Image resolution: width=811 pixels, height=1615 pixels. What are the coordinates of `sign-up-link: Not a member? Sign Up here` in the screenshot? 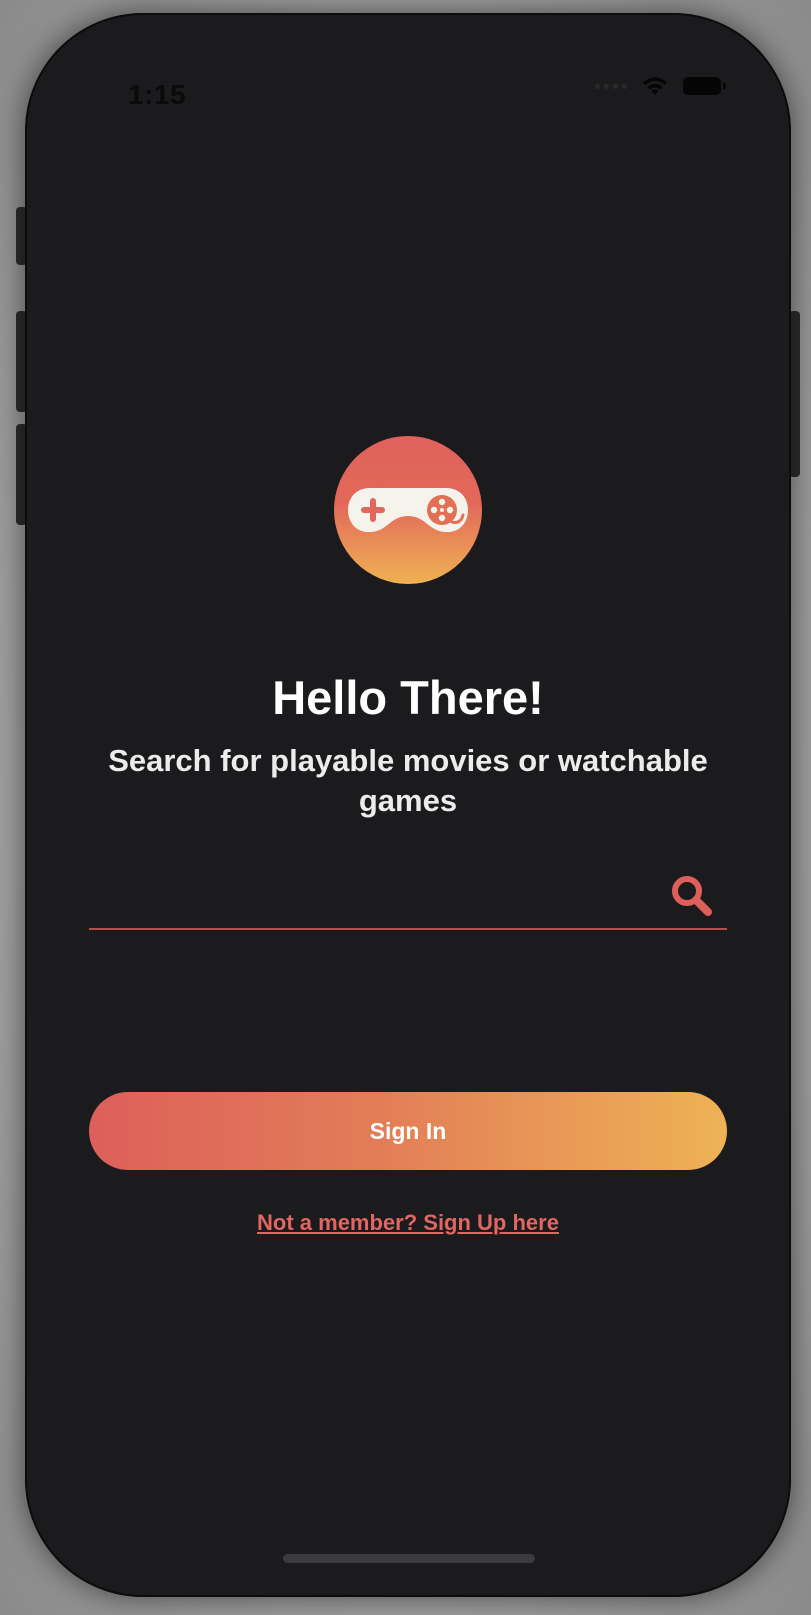 It's located at (408, 1223).